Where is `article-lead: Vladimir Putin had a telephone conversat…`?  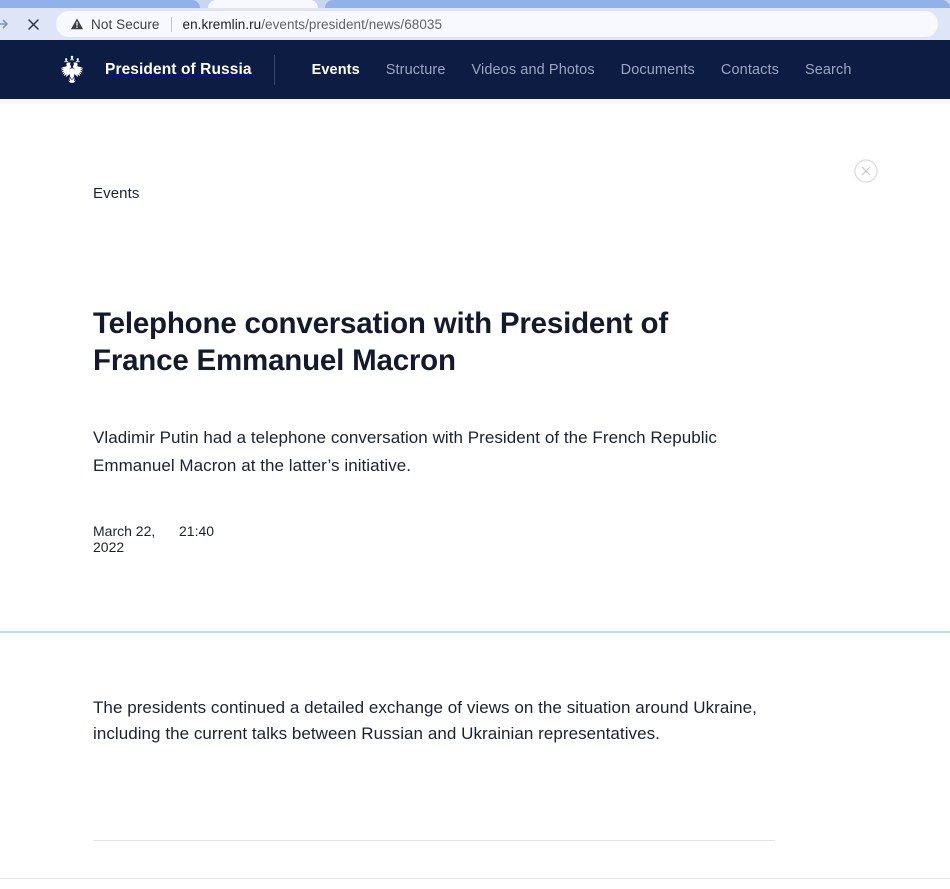
article-lead: Vladimir Putin had a telephone conversat… is located at coordinates (405, 451).